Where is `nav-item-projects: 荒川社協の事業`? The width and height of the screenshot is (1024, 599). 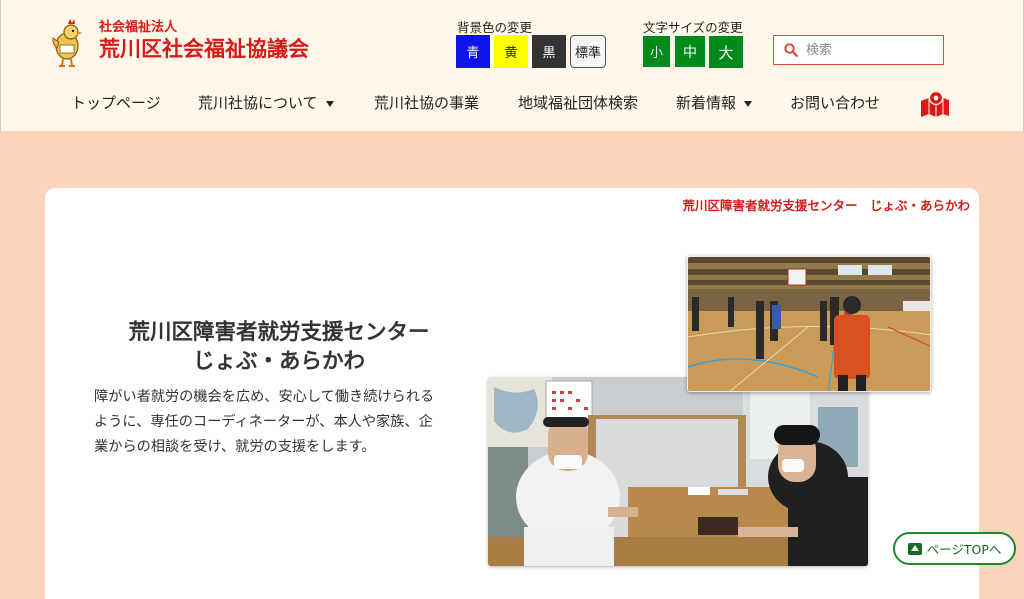
nav-item-projects: 荒川社協の事業 is located at coordinates (426, 102).